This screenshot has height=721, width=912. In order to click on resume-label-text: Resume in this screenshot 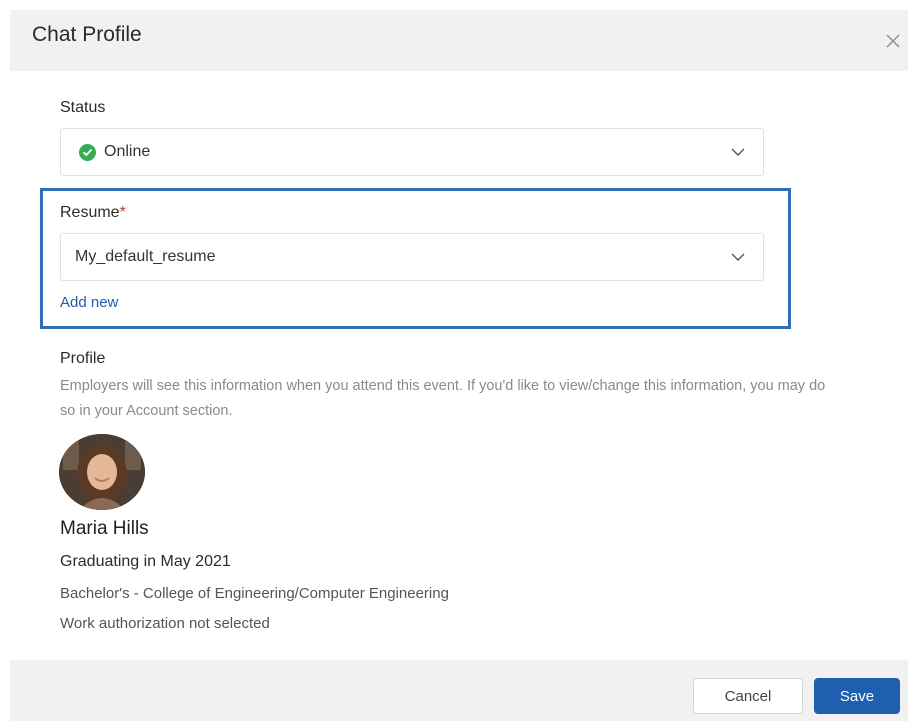, I will do `click(90, 212)`.